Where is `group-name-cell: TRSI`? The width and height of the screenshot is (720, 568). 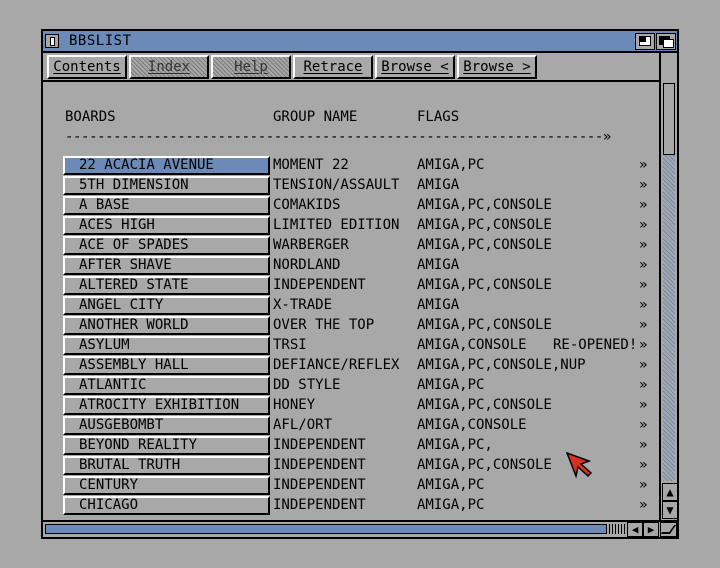 group-name-cell: TRSI is located at coordinates (290, 345).